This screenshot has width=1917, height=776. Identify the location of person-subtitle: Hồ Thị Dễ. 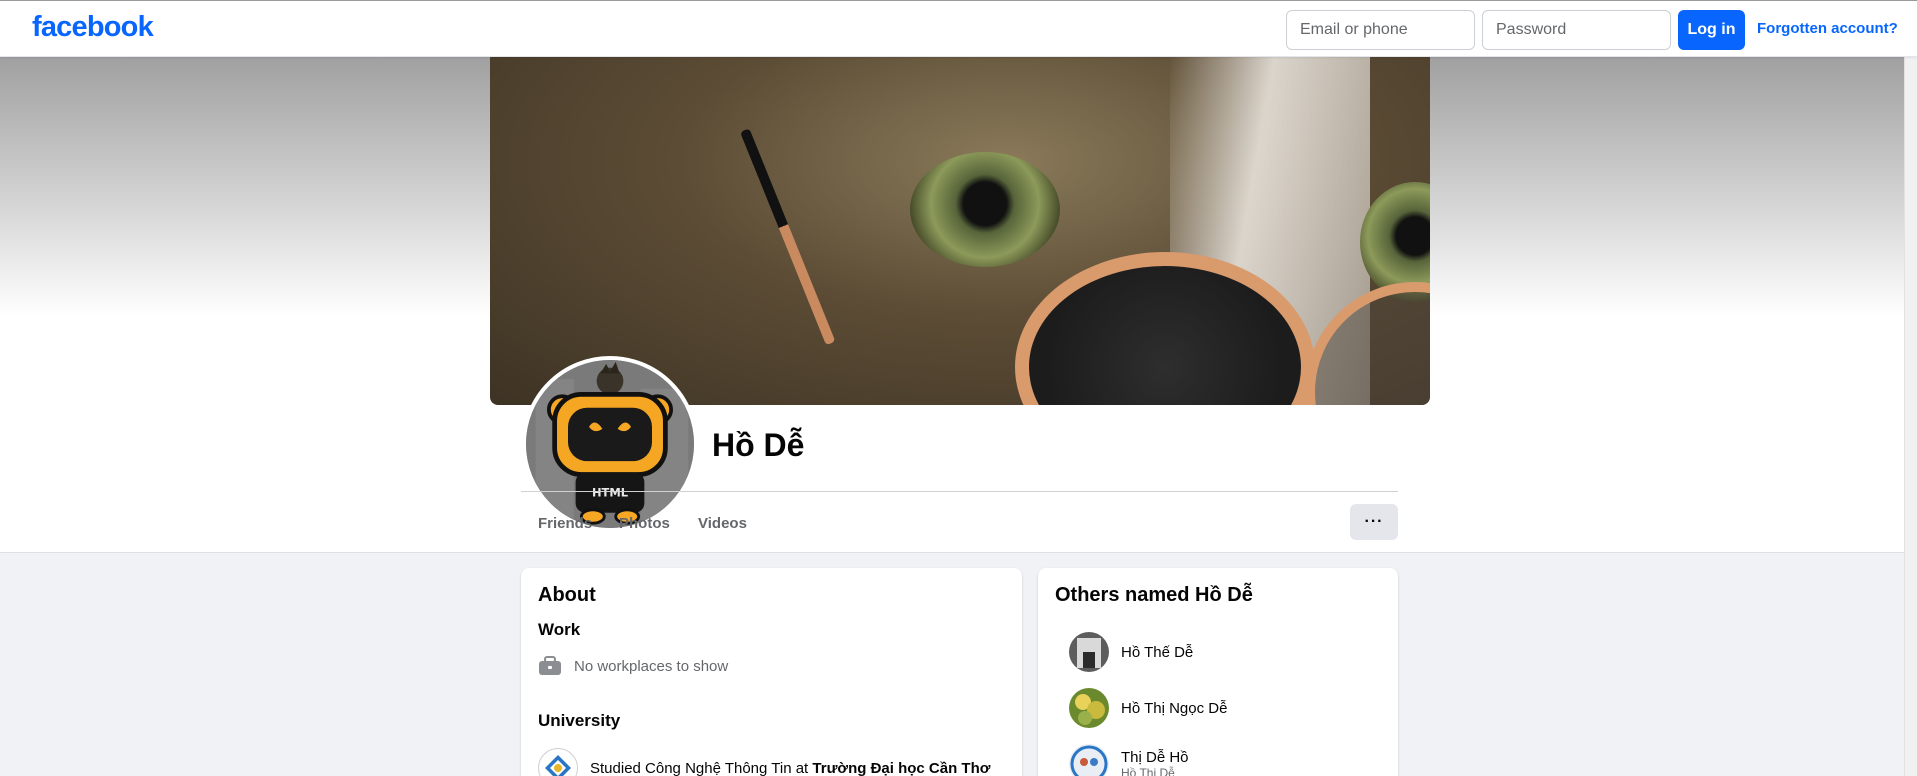
(1148, 770).